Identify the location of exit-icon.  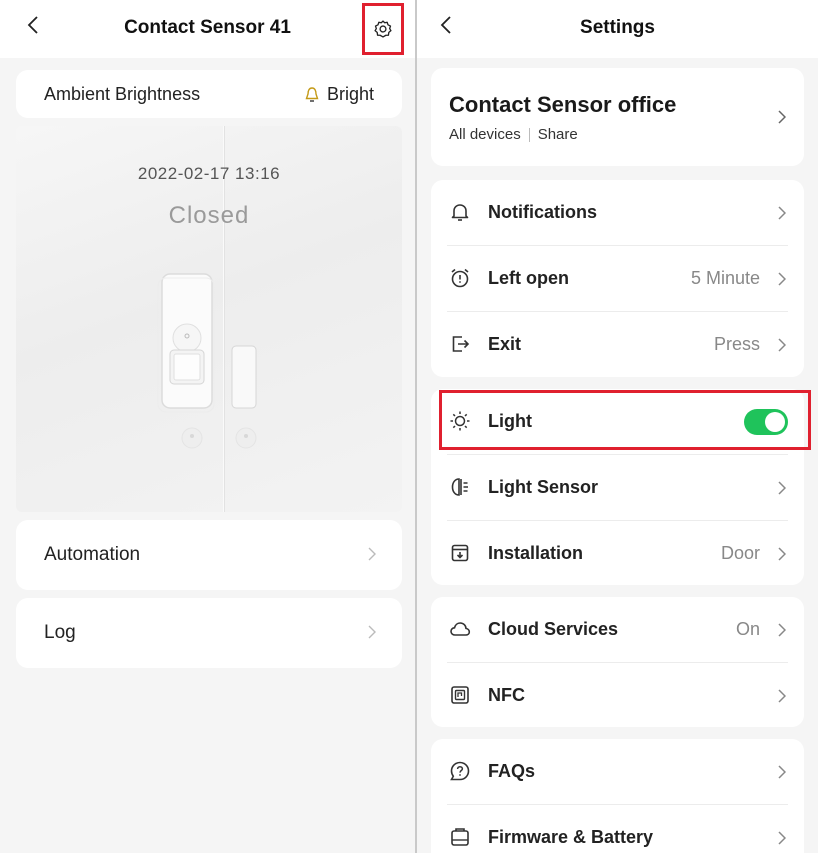
(461, 344).